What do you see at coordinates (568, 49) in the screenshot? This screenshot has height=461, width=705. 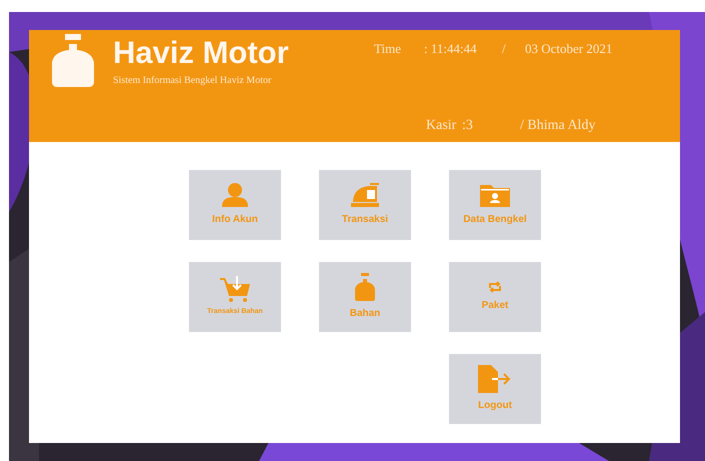 I see `date-text: 03 October 2021` at bounding box center [568, 49].